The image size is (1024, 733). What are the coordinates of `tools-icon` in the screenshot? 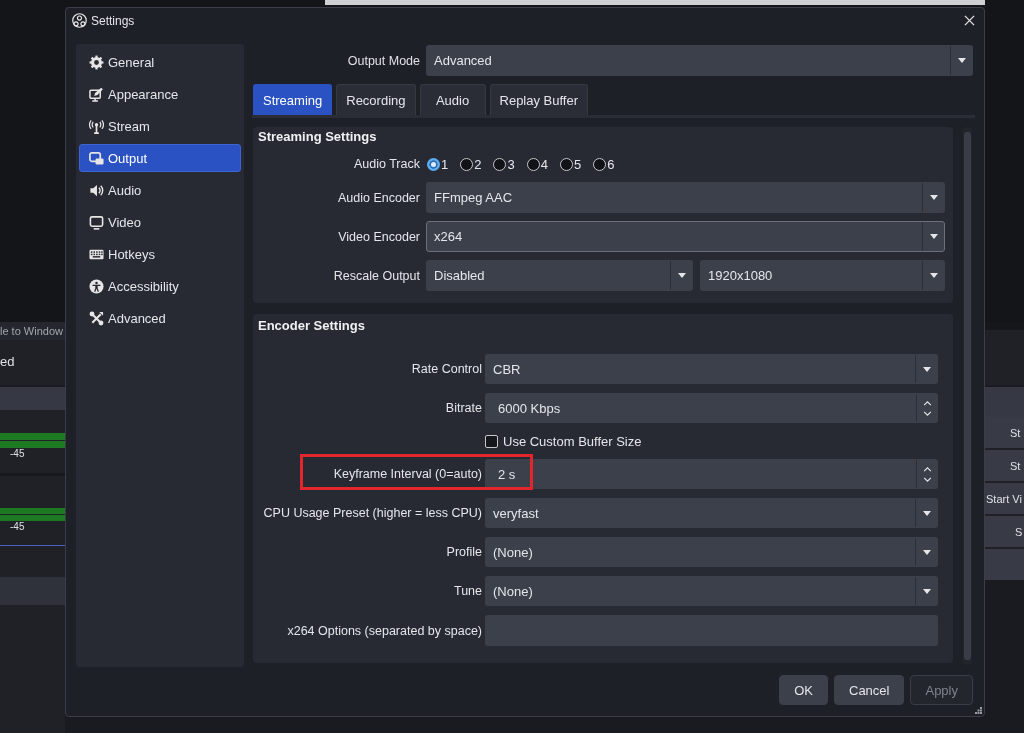 It's located at (96, 318).